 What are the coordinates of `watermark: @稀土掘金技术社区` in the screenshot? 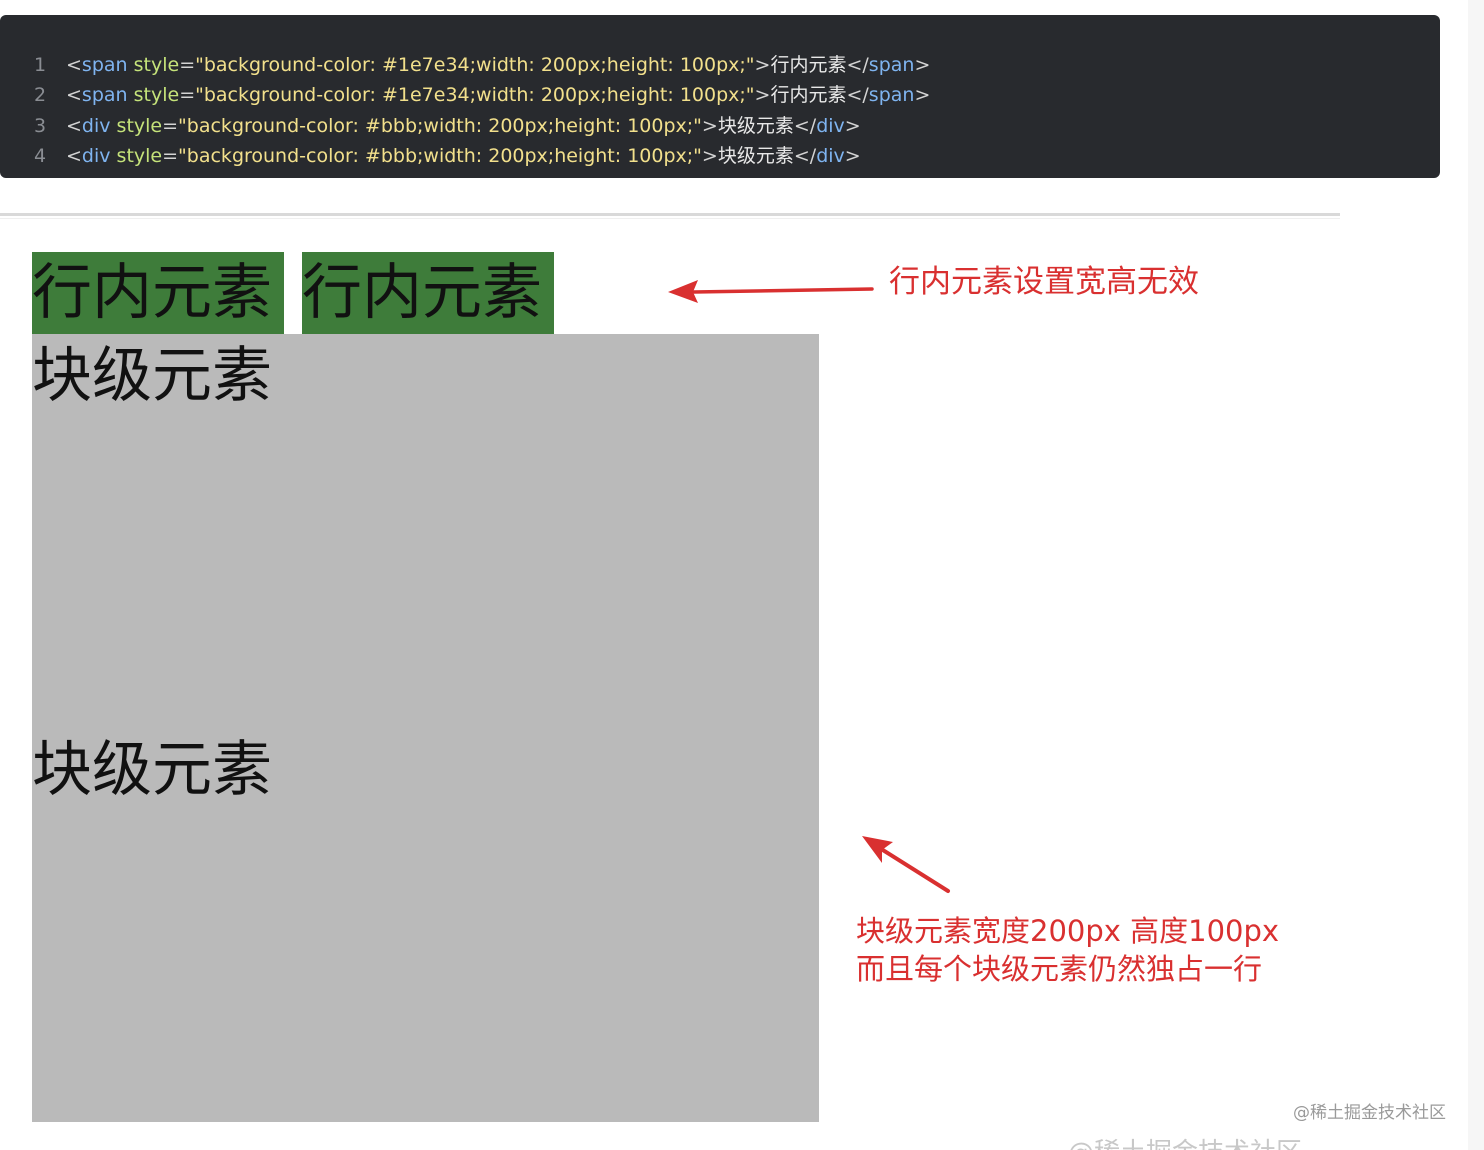 It's located at (1369, 1113).